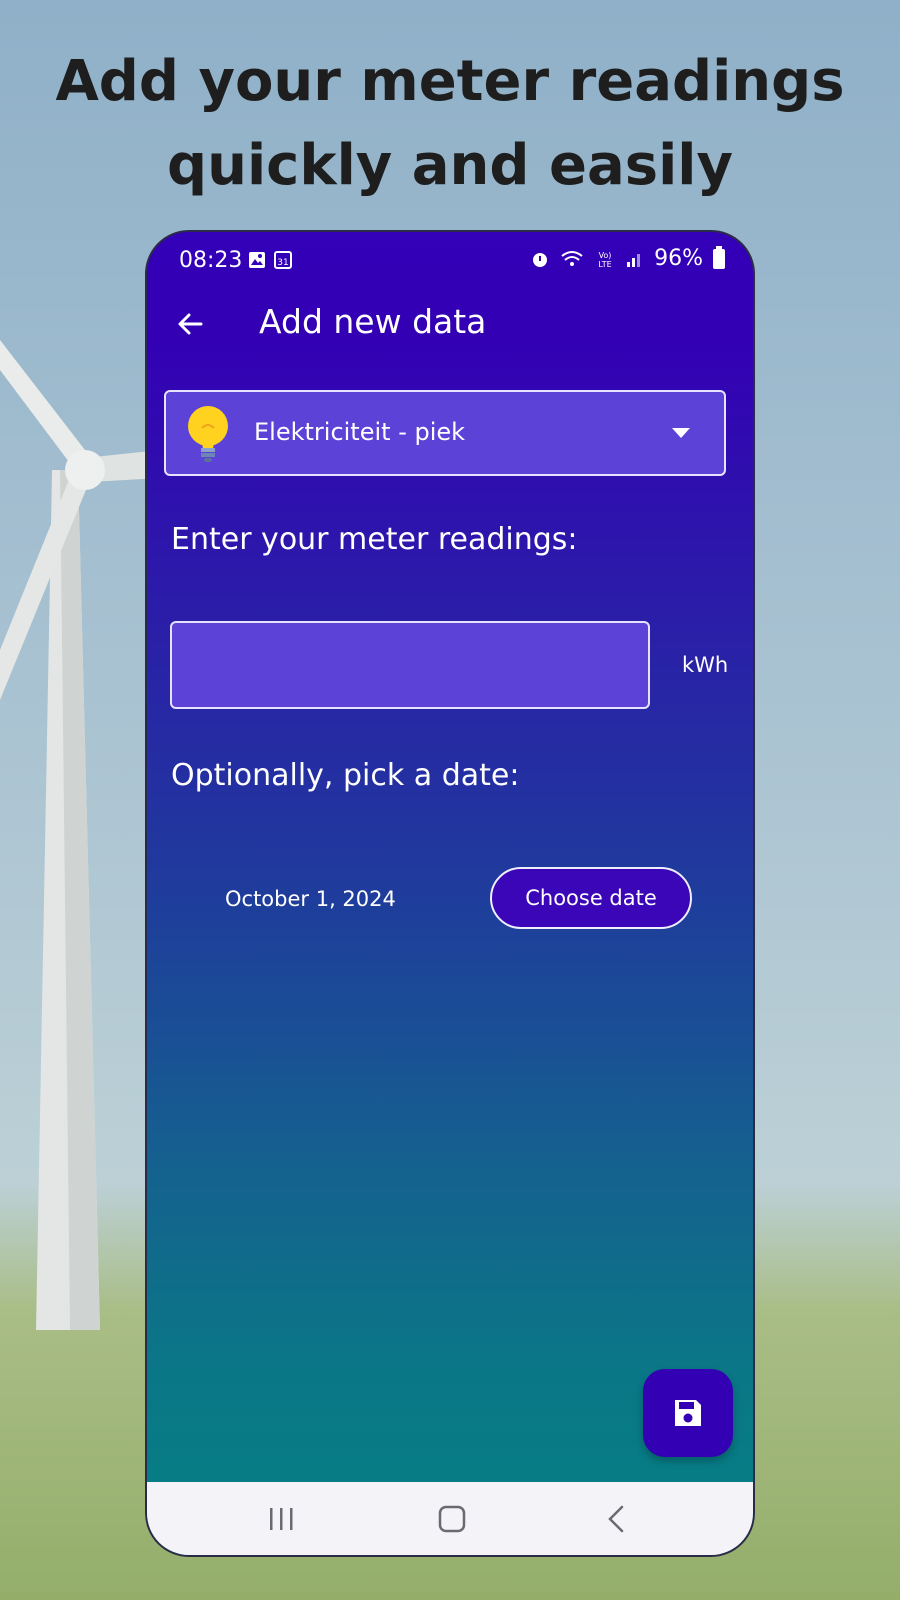  I want to click on status-right: Vo) LTE 96%, so click(627, 258).